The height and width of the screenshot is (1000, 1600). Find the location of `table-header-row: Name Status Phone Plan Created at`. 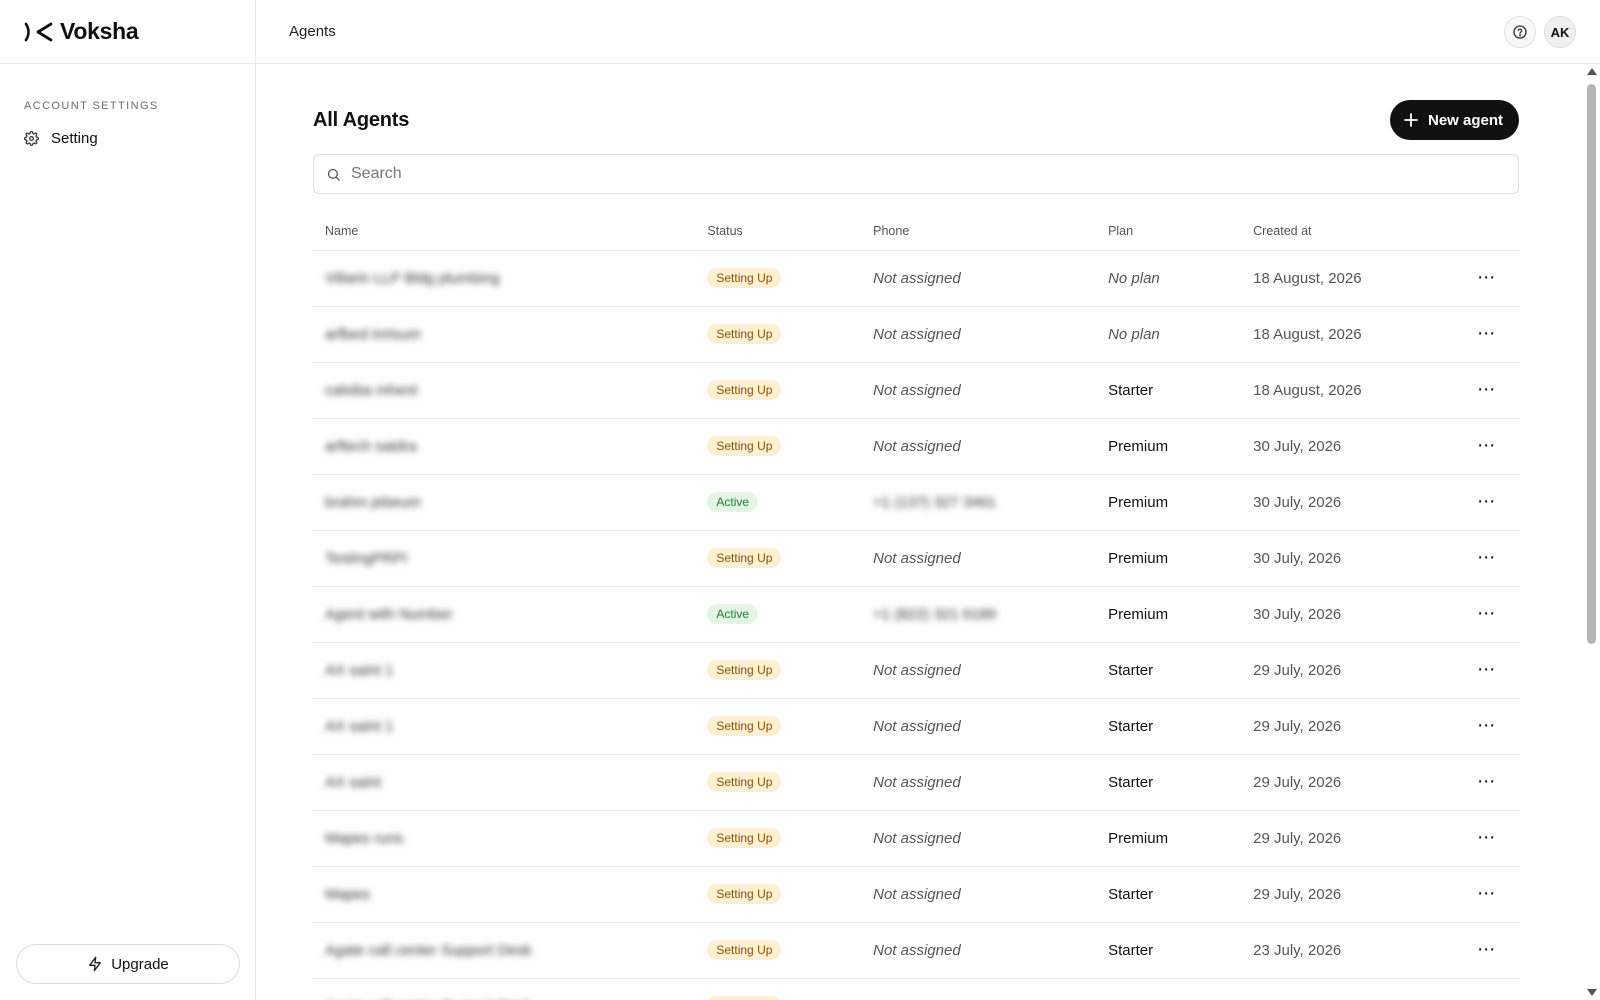

table-header-row: Name Status Phone Plan Created at is located at coordinates (916, 231).